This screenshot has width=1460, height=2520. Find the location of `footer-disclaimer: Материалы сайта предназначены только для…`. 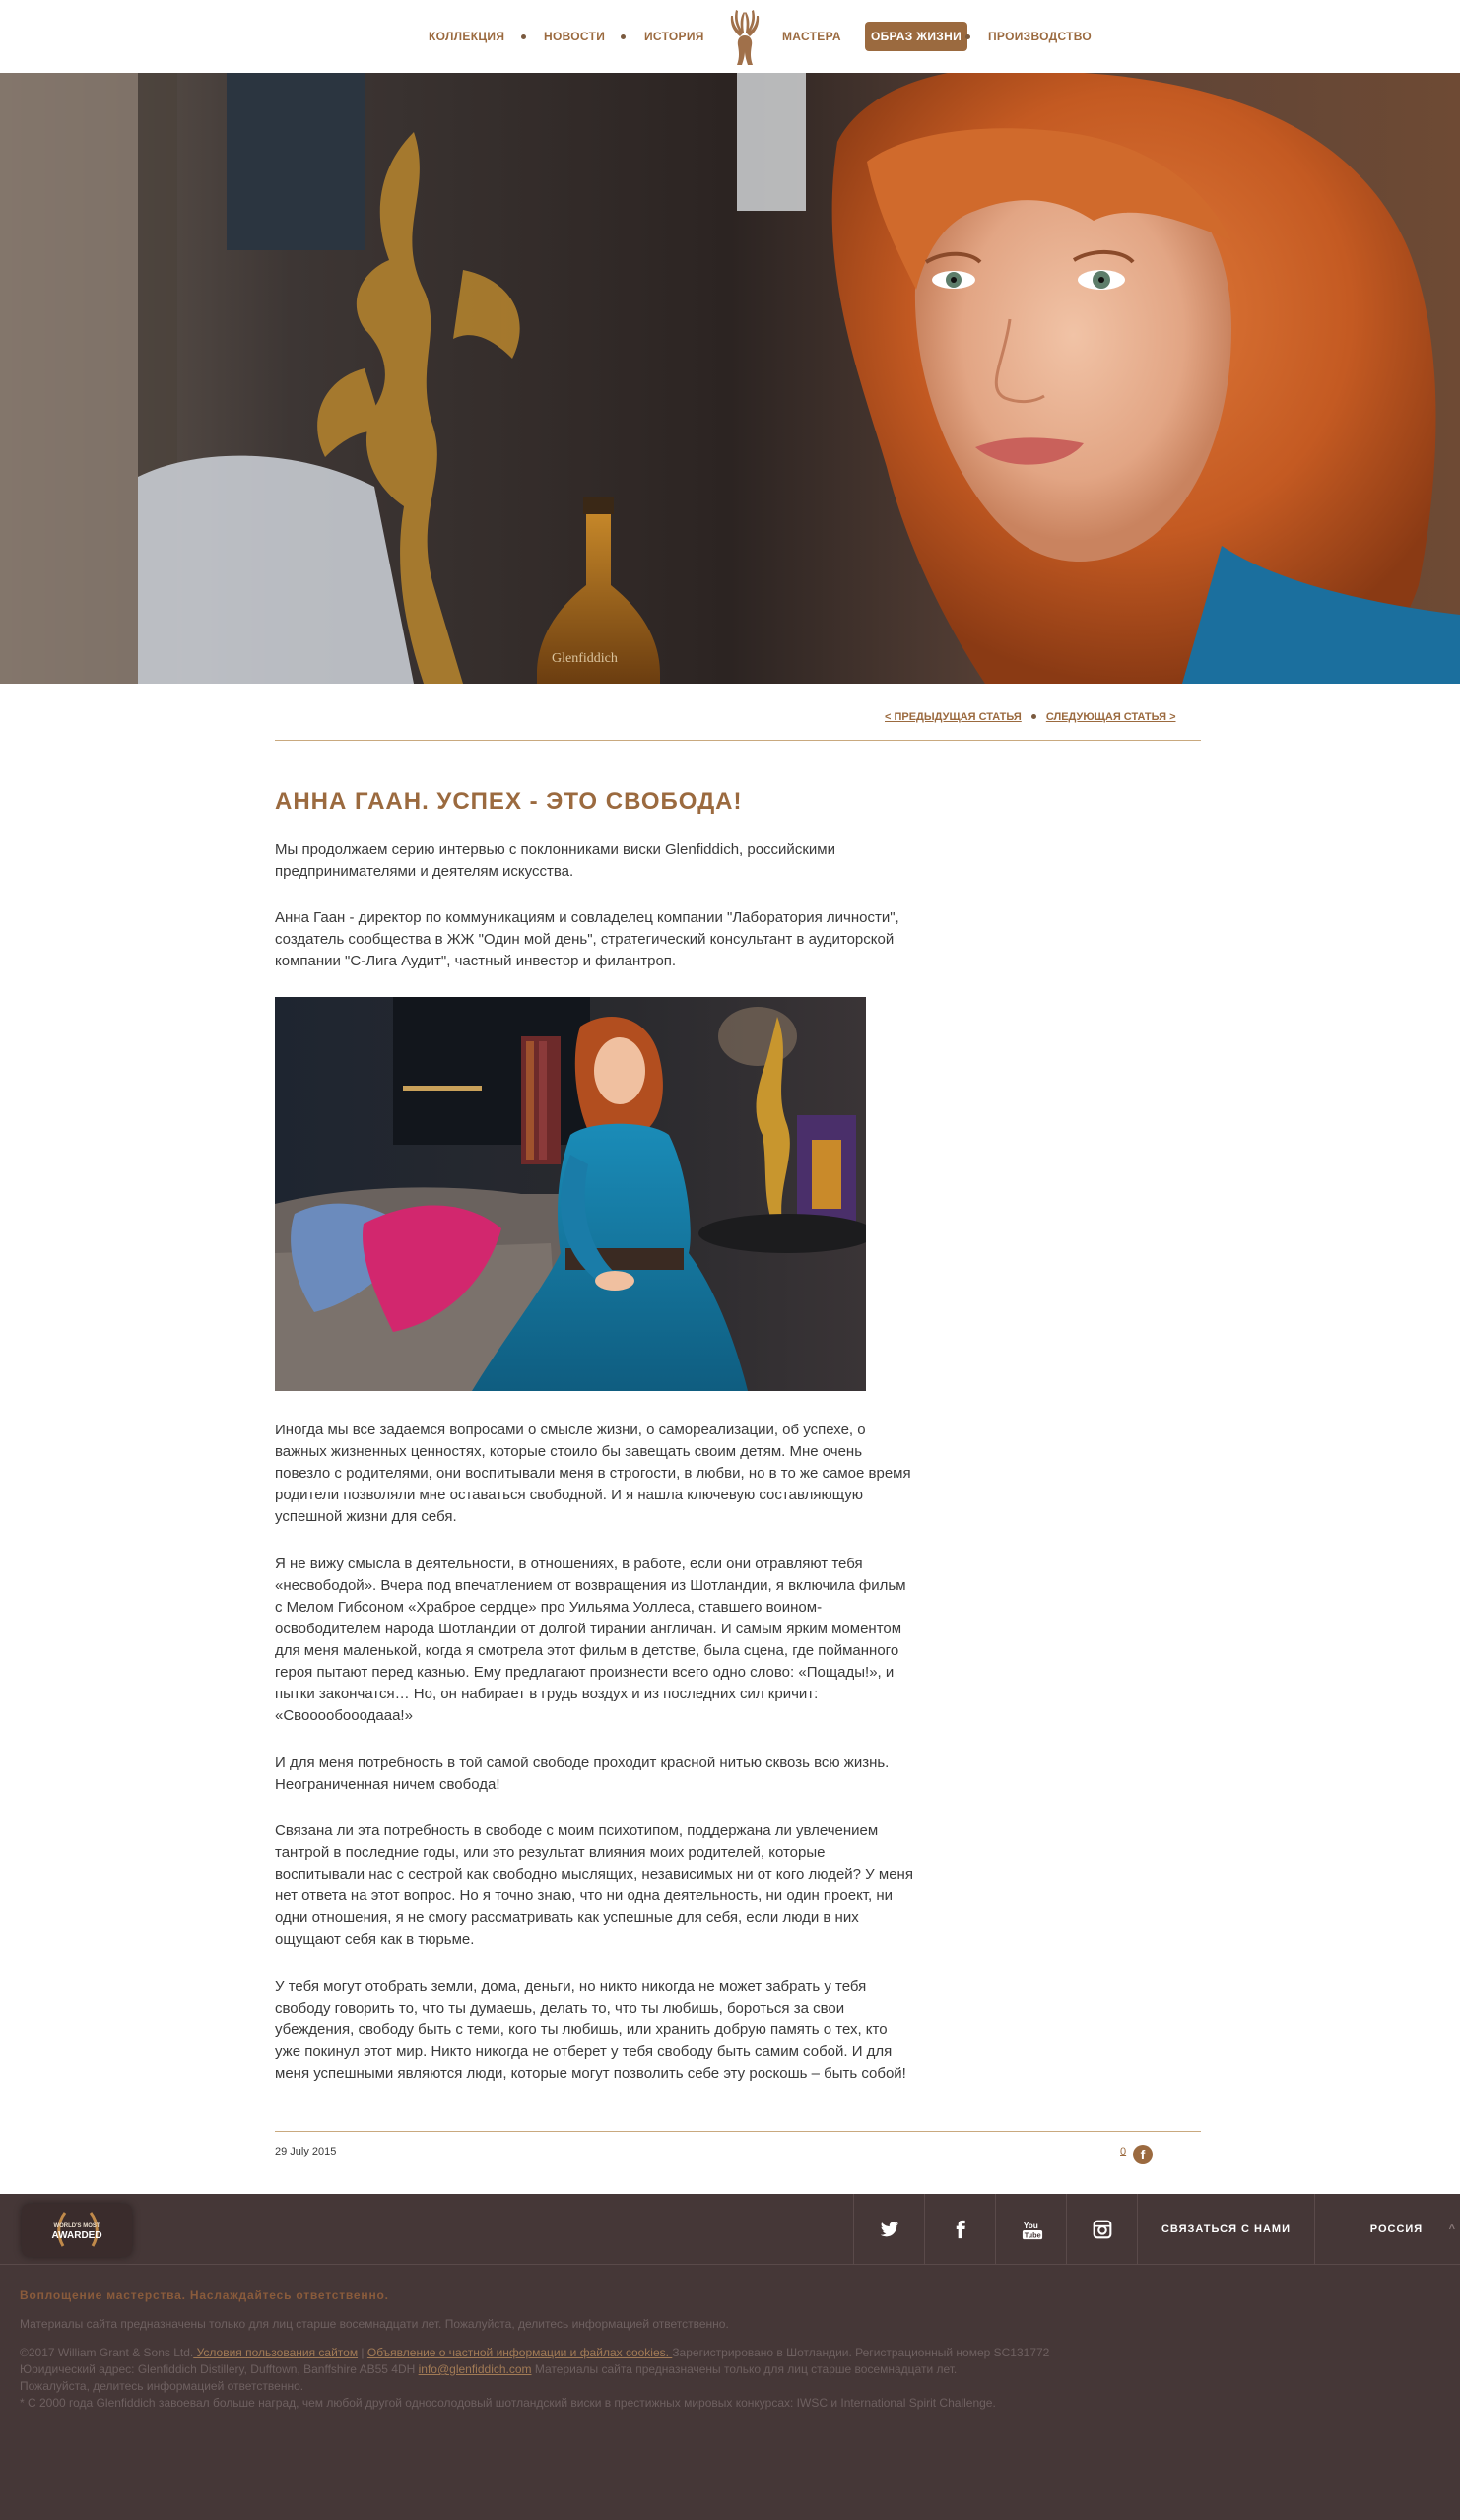

footer-disclaimer: Материалы сайта предназначены только для… is located at coordinates (374, 2324).